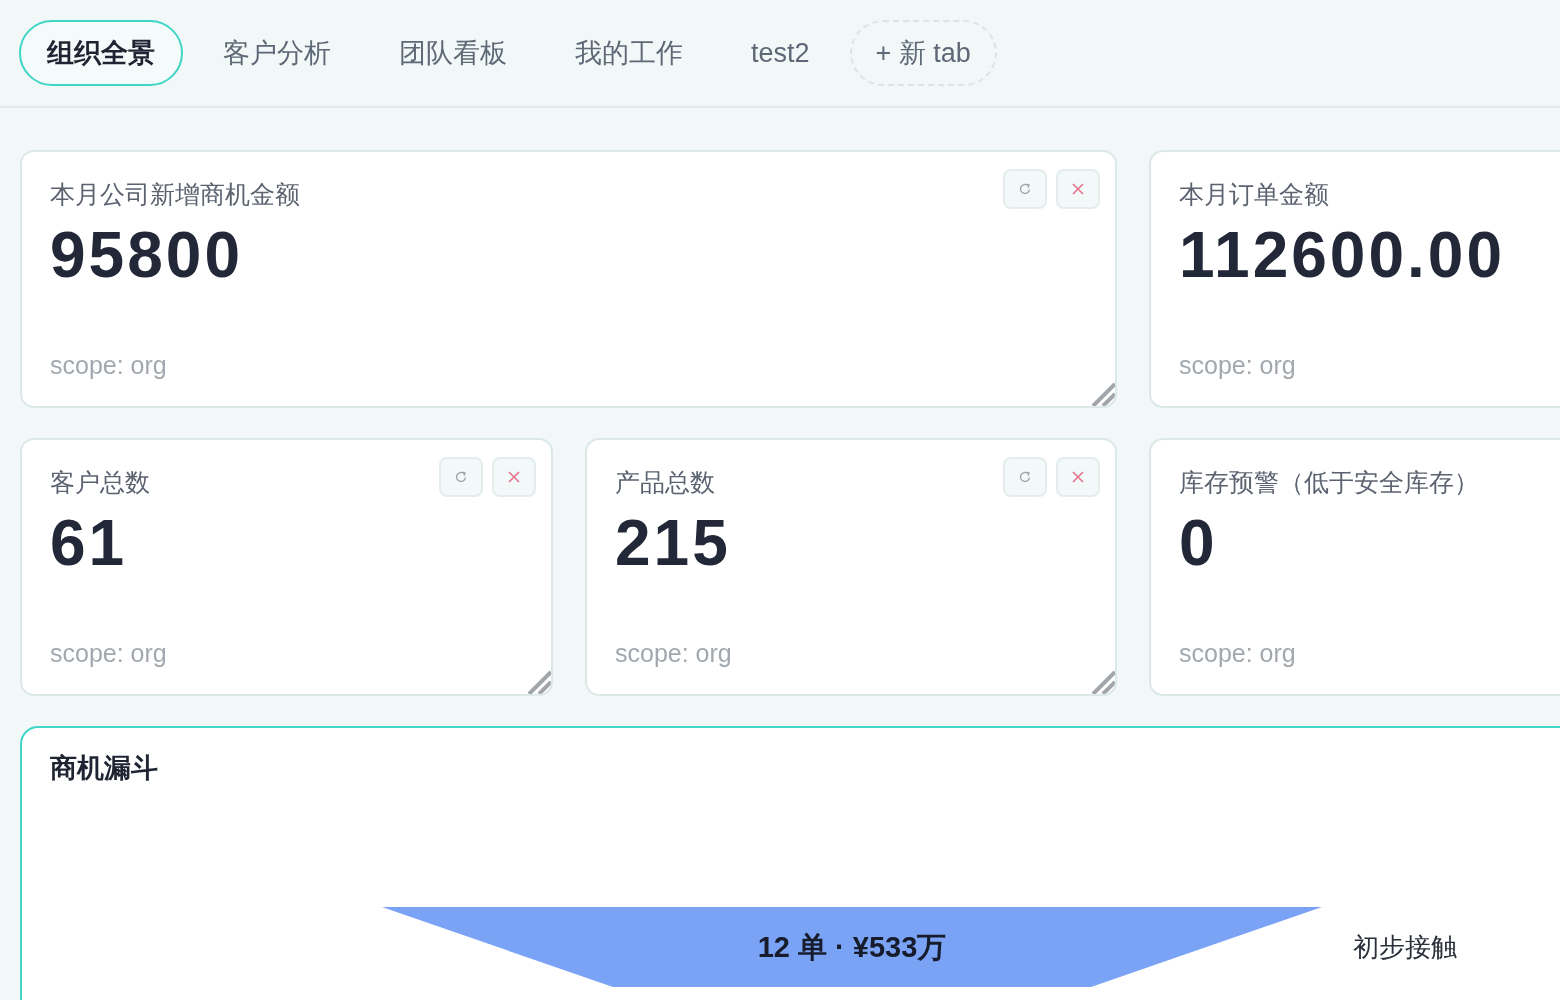 The height and width of the screenshot is (1000, 1560). What do you see at coordinates (89, 543) in the screenshot?
I see `card-value: 61` at bounding box center [89, 543].